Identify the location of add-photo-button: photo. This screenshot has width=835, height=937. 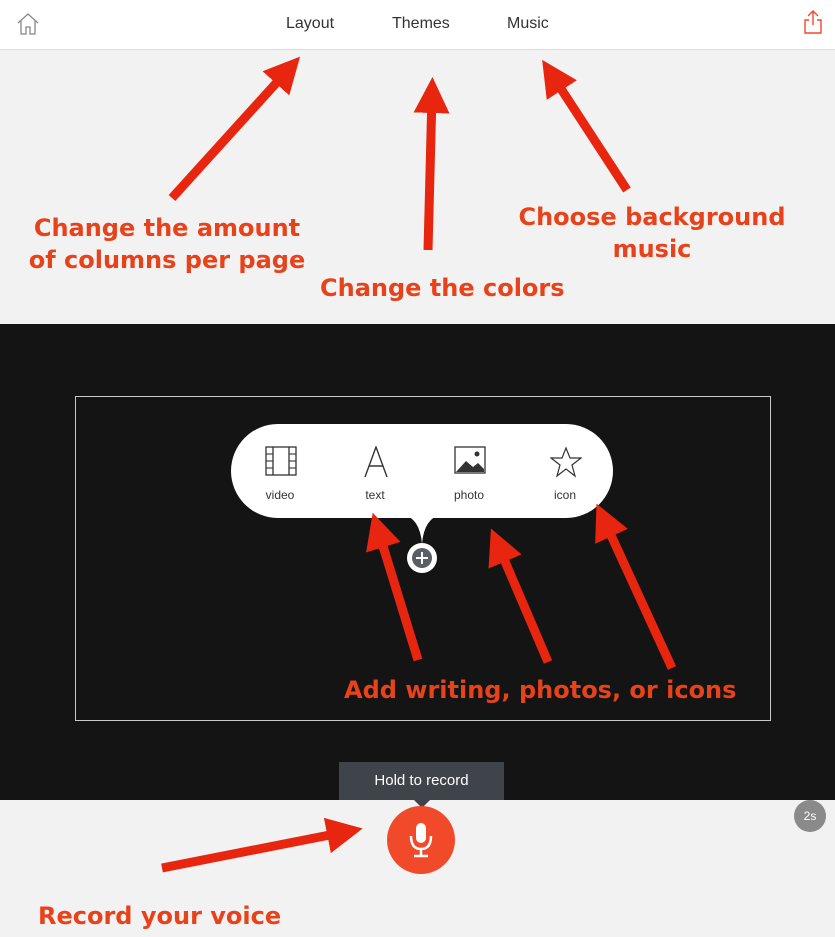
(469, 471).